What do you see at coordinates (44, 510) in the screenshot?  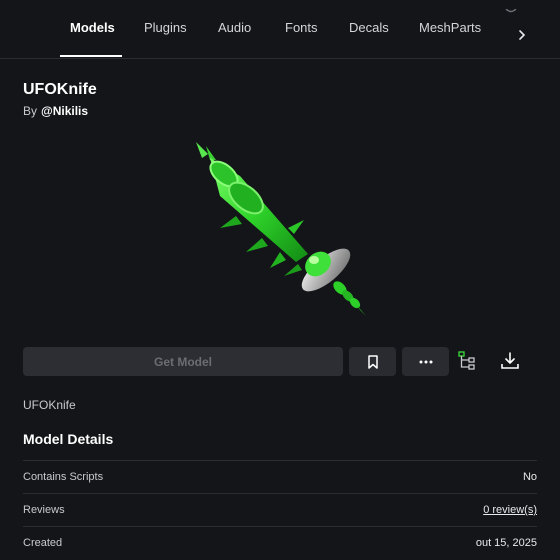 I see `detail-label: Reviews` at bounding box center [44, 510].